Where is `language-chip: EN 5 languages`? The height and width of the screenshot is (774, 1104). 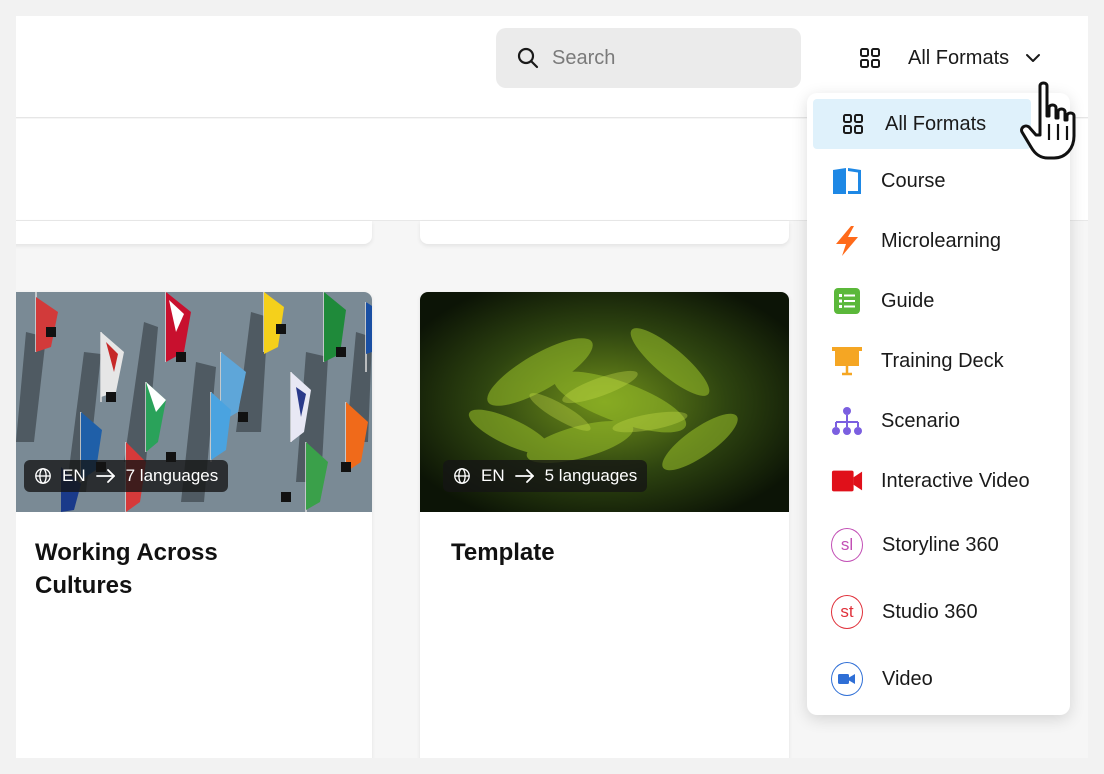
language-chip: EN 5 languages is located at coordinates (545, 476).